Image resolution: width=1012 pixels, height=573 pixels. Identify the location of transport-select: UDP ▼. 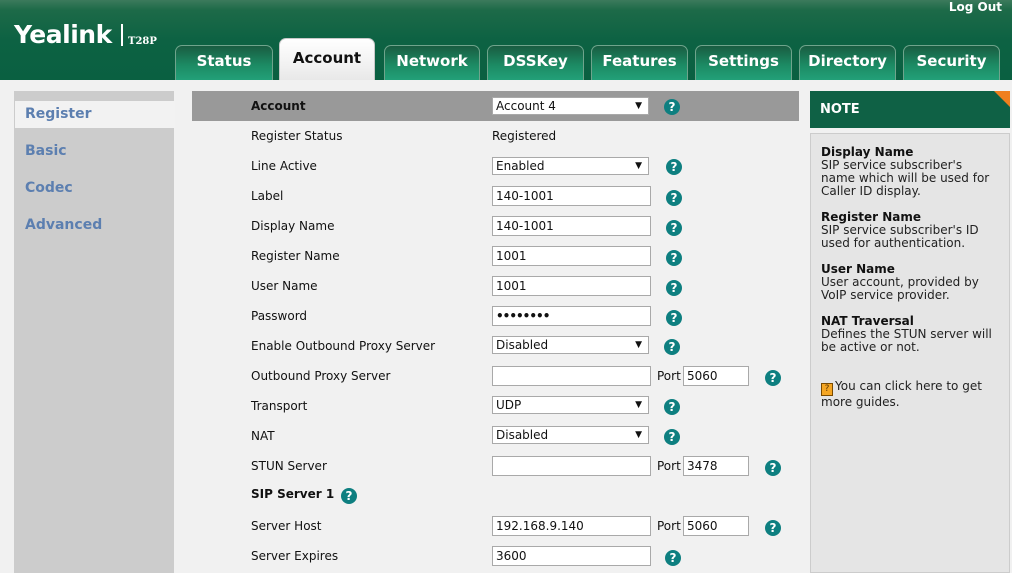
(570, 405).